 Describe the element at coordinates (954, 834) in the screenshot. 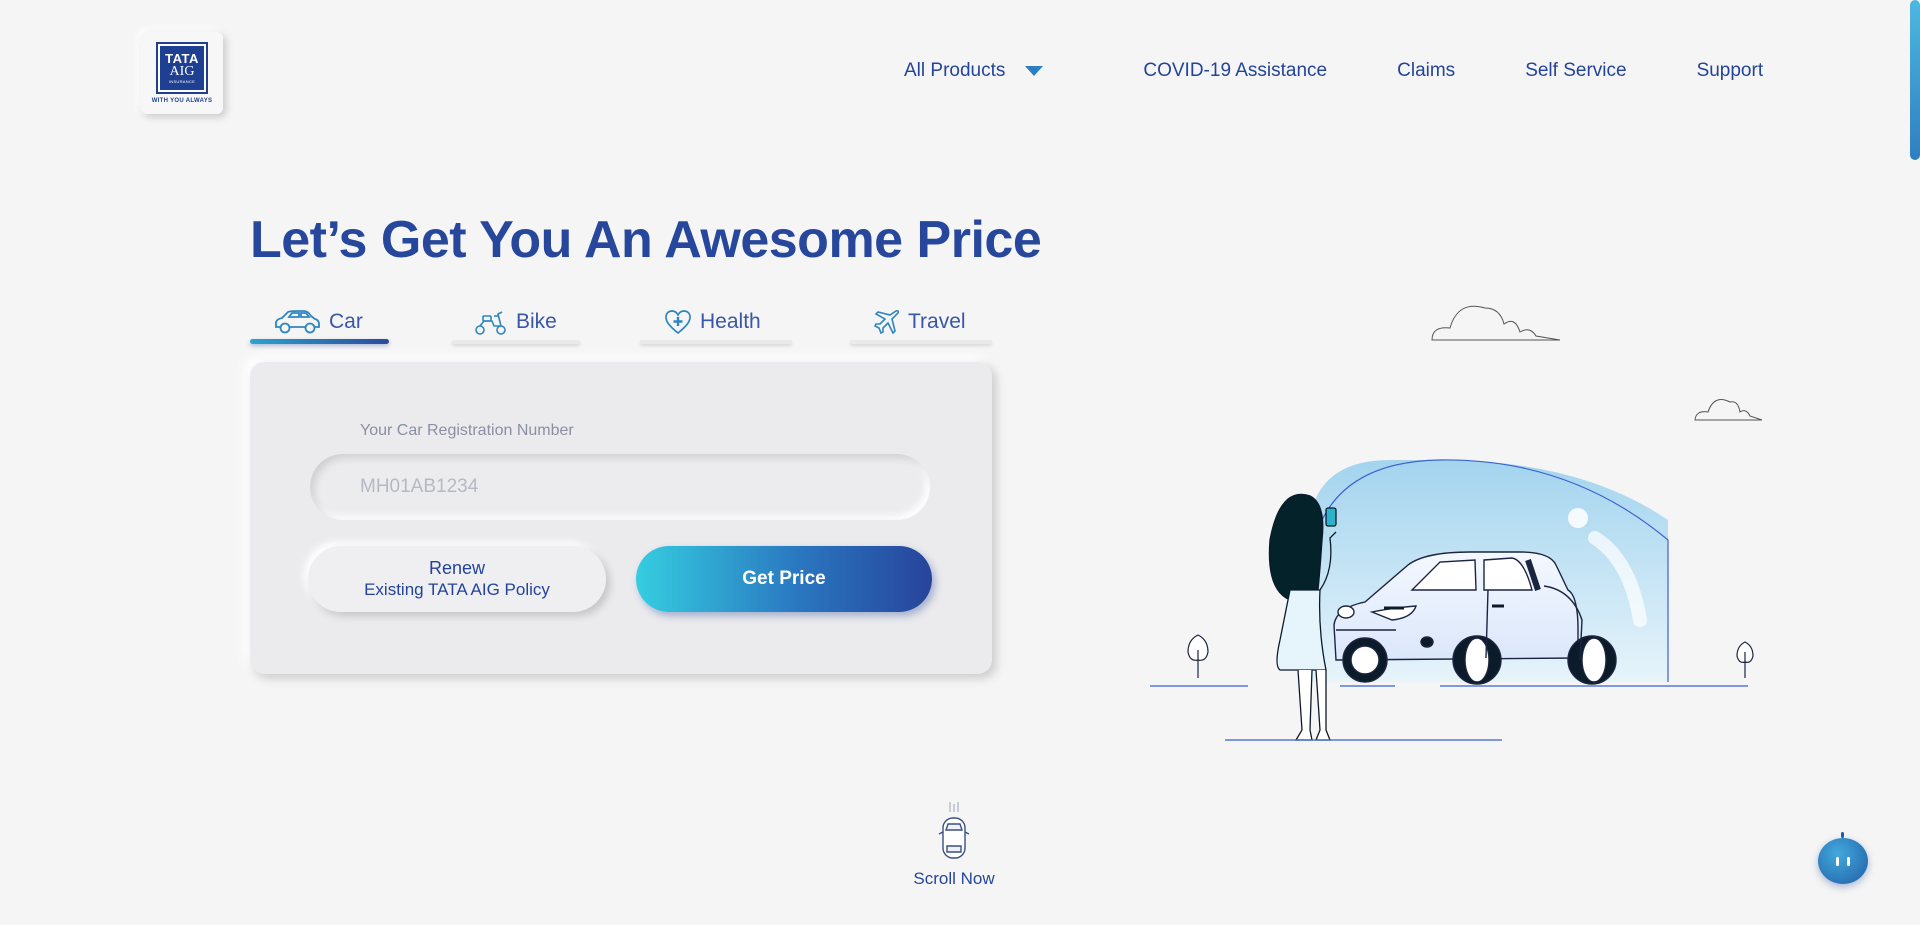

I see `car-topview-icon` at that location.